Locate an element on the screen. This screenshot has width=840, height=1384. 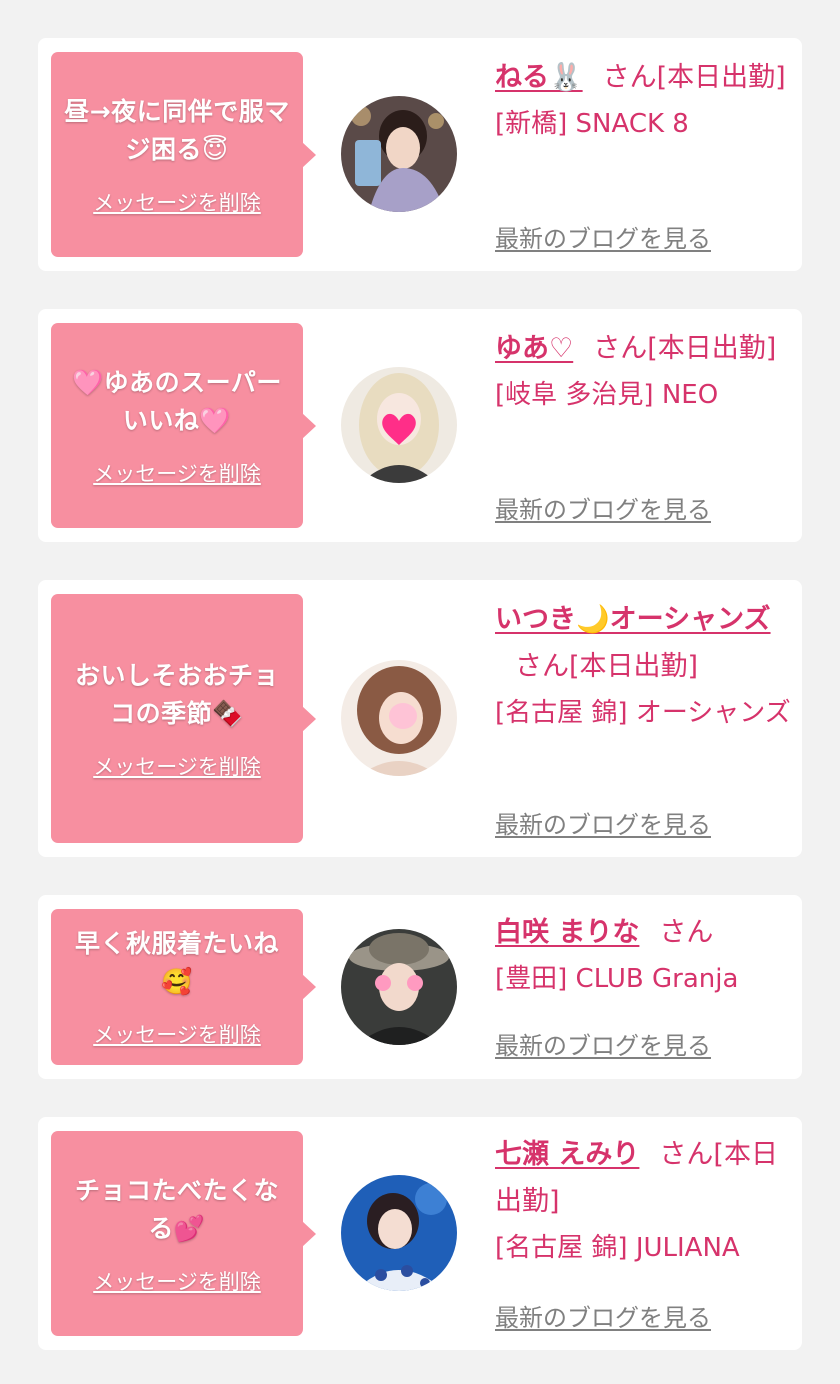
cast-info: 白咲 まりな さん [豊田] CLUB Granja is located at coordinates (643, 956).